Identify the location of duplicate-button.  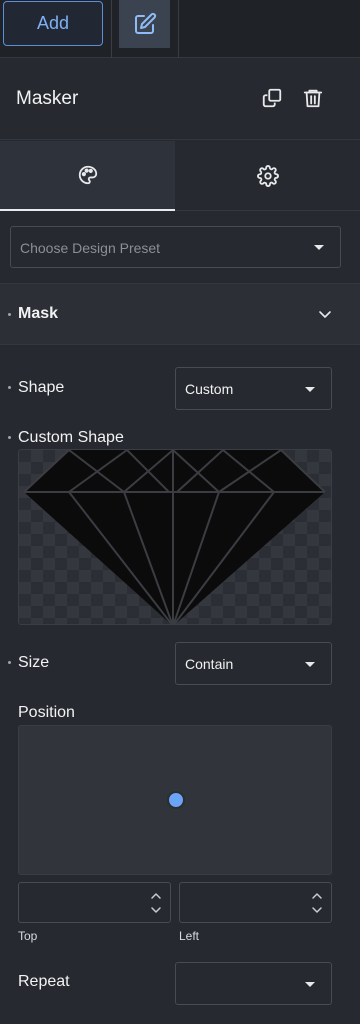
(272, 98).